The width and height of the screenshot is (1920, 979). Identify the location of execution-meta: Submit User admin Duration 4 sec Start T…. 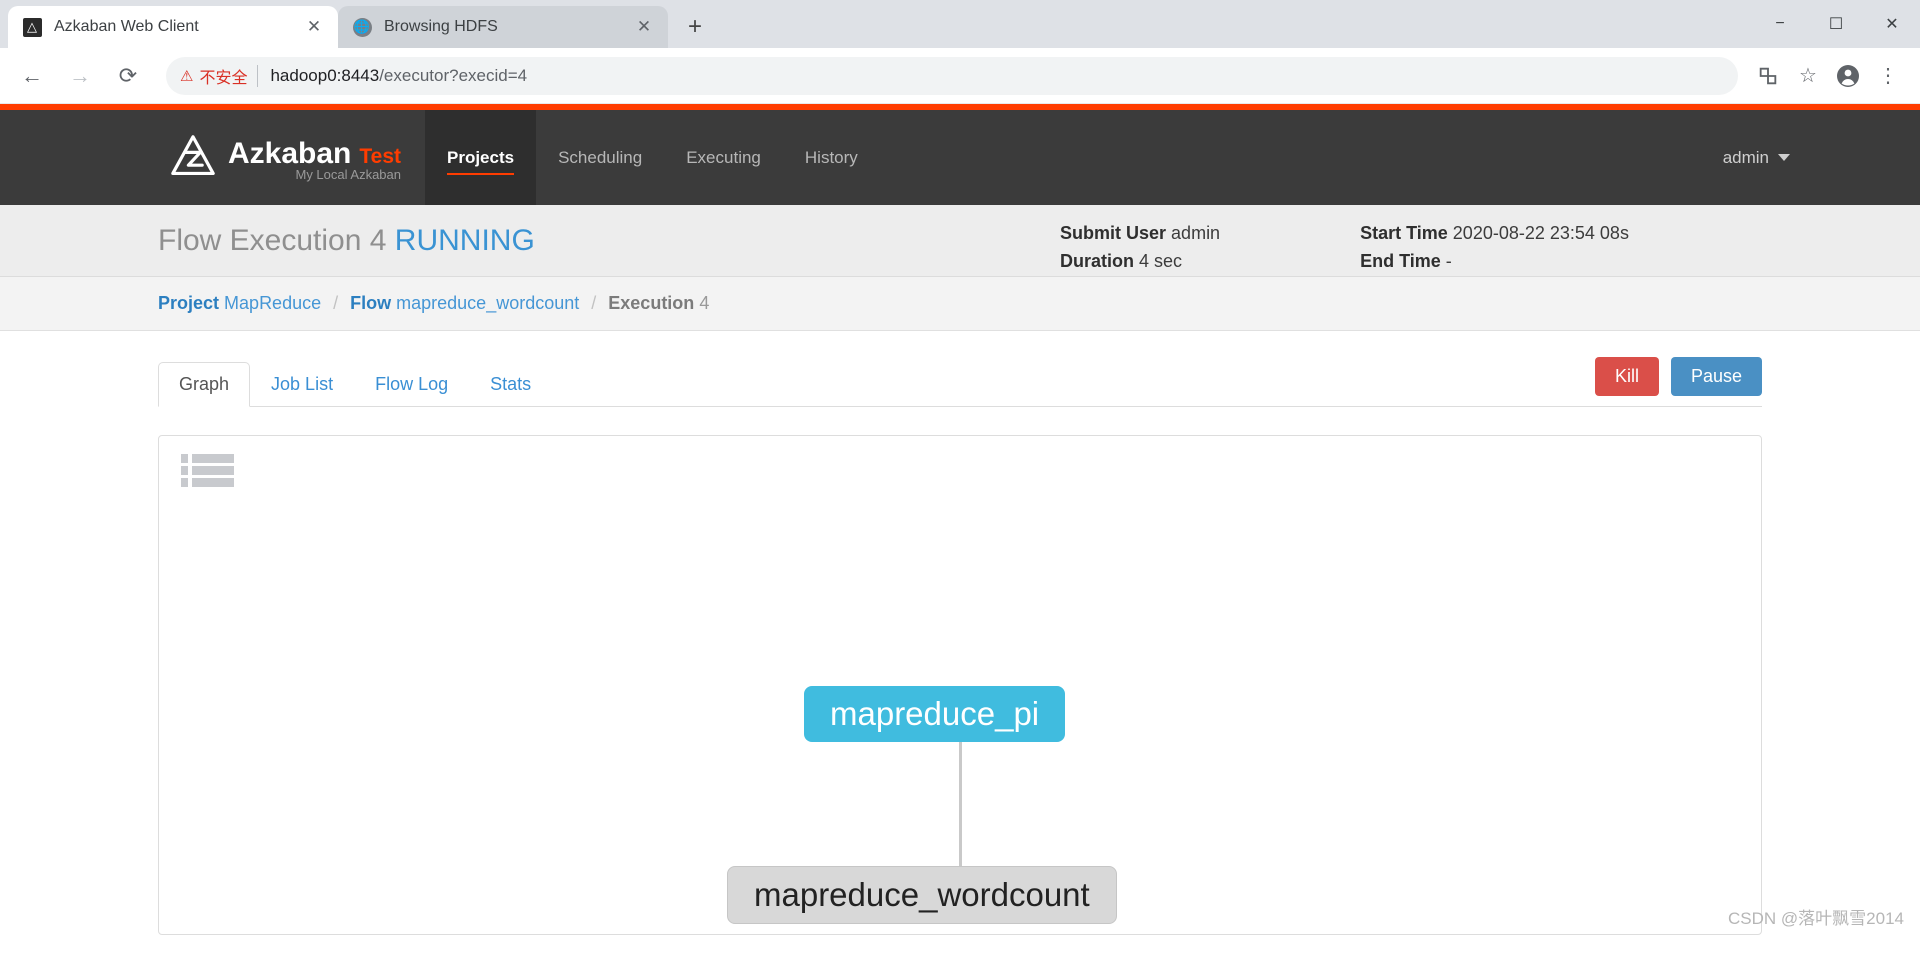
(1414, 247).